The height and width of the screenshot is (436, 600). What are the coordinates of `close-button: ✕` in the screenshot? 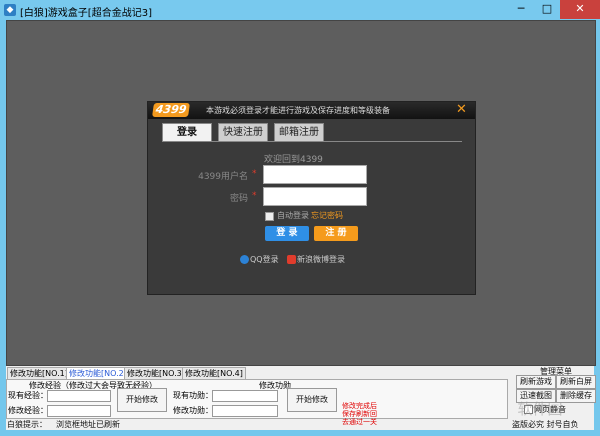 It's located at (580, 9).